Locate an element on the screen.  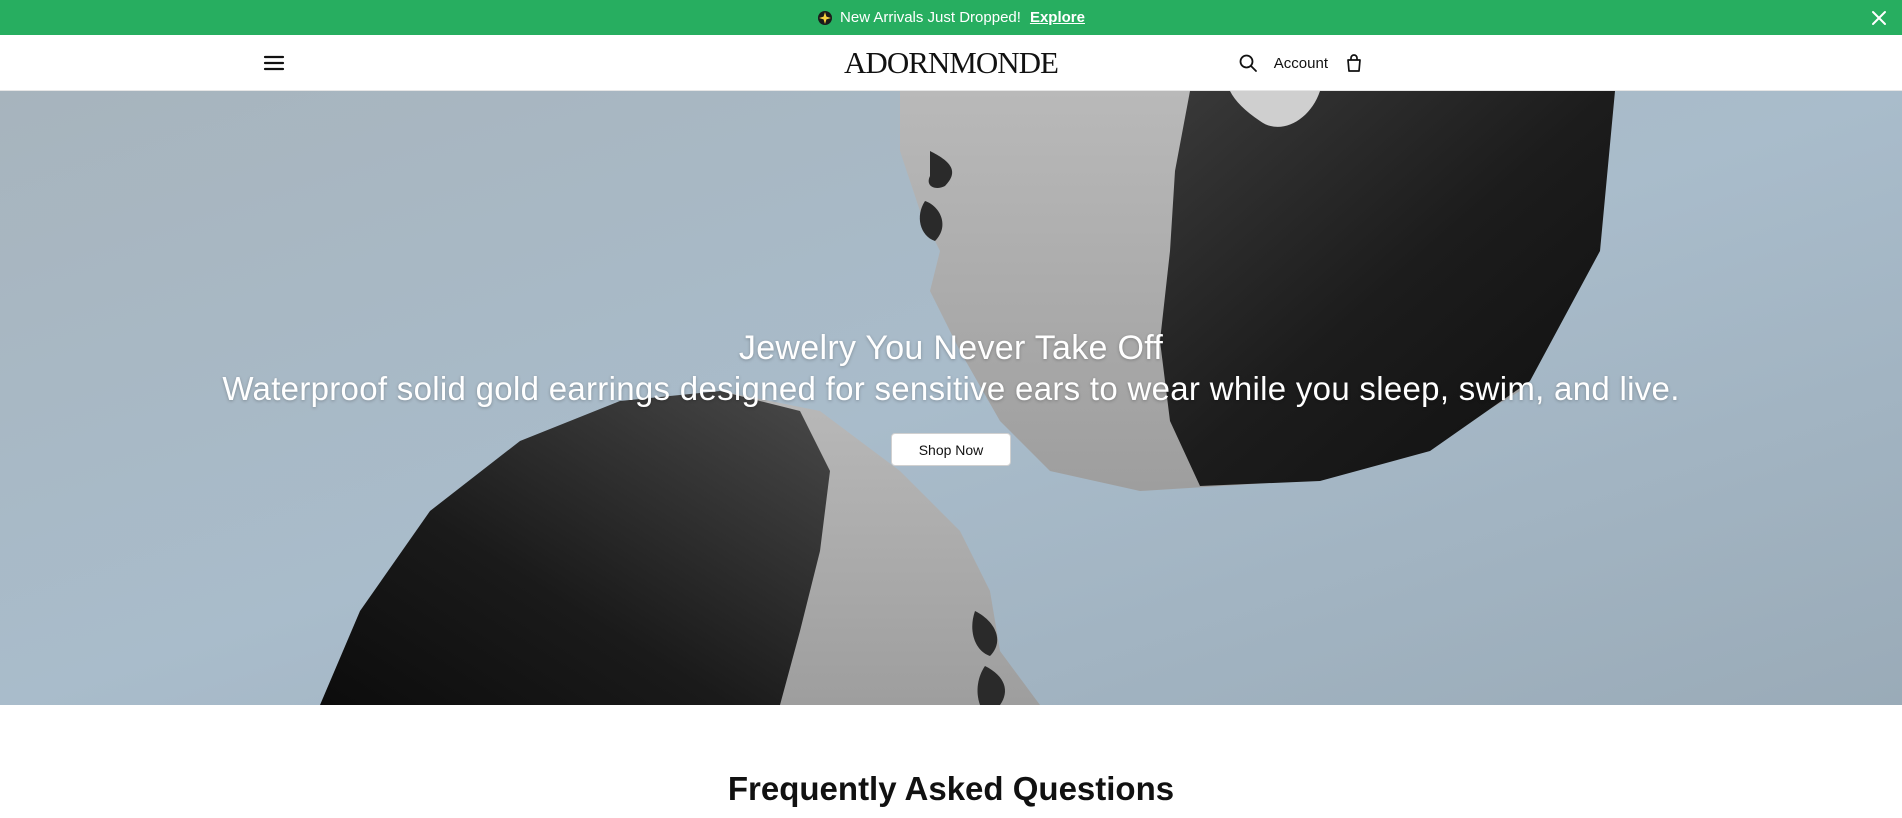
site-header: ADORNMONDE Account is located at coordinates (951, 63).